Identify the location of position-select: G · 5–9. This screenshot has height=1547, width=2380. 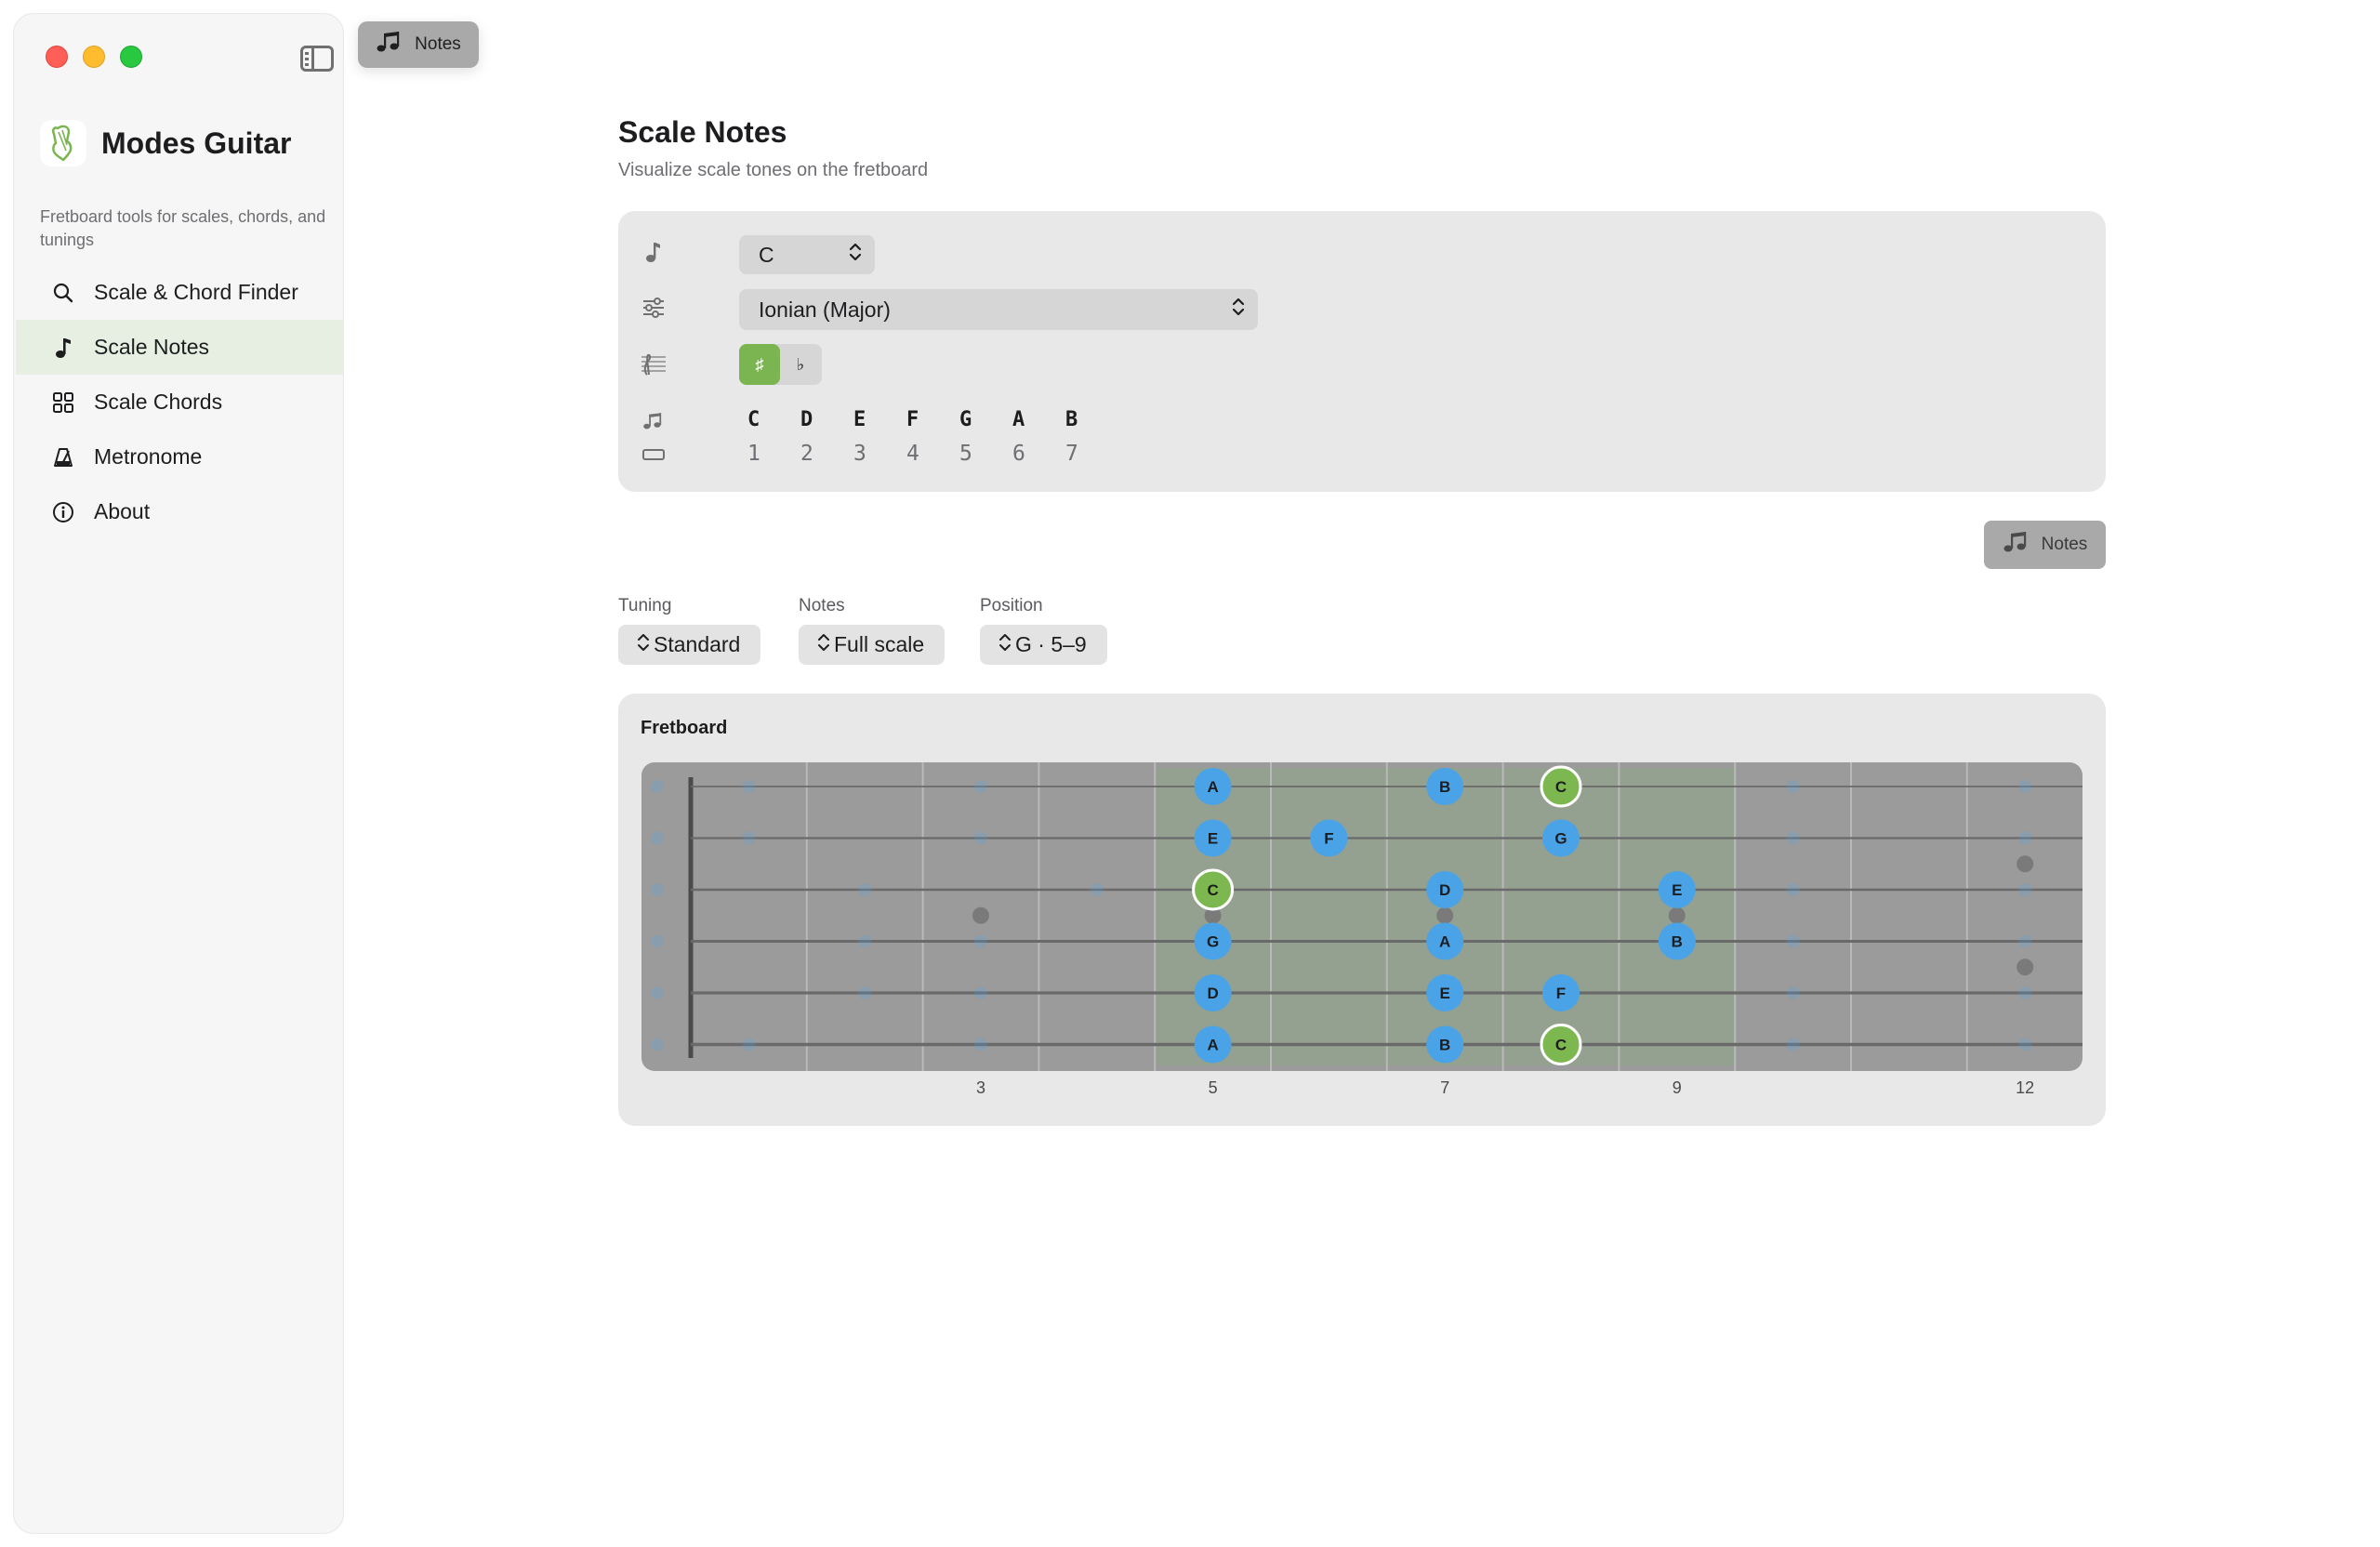
(1043, 645).